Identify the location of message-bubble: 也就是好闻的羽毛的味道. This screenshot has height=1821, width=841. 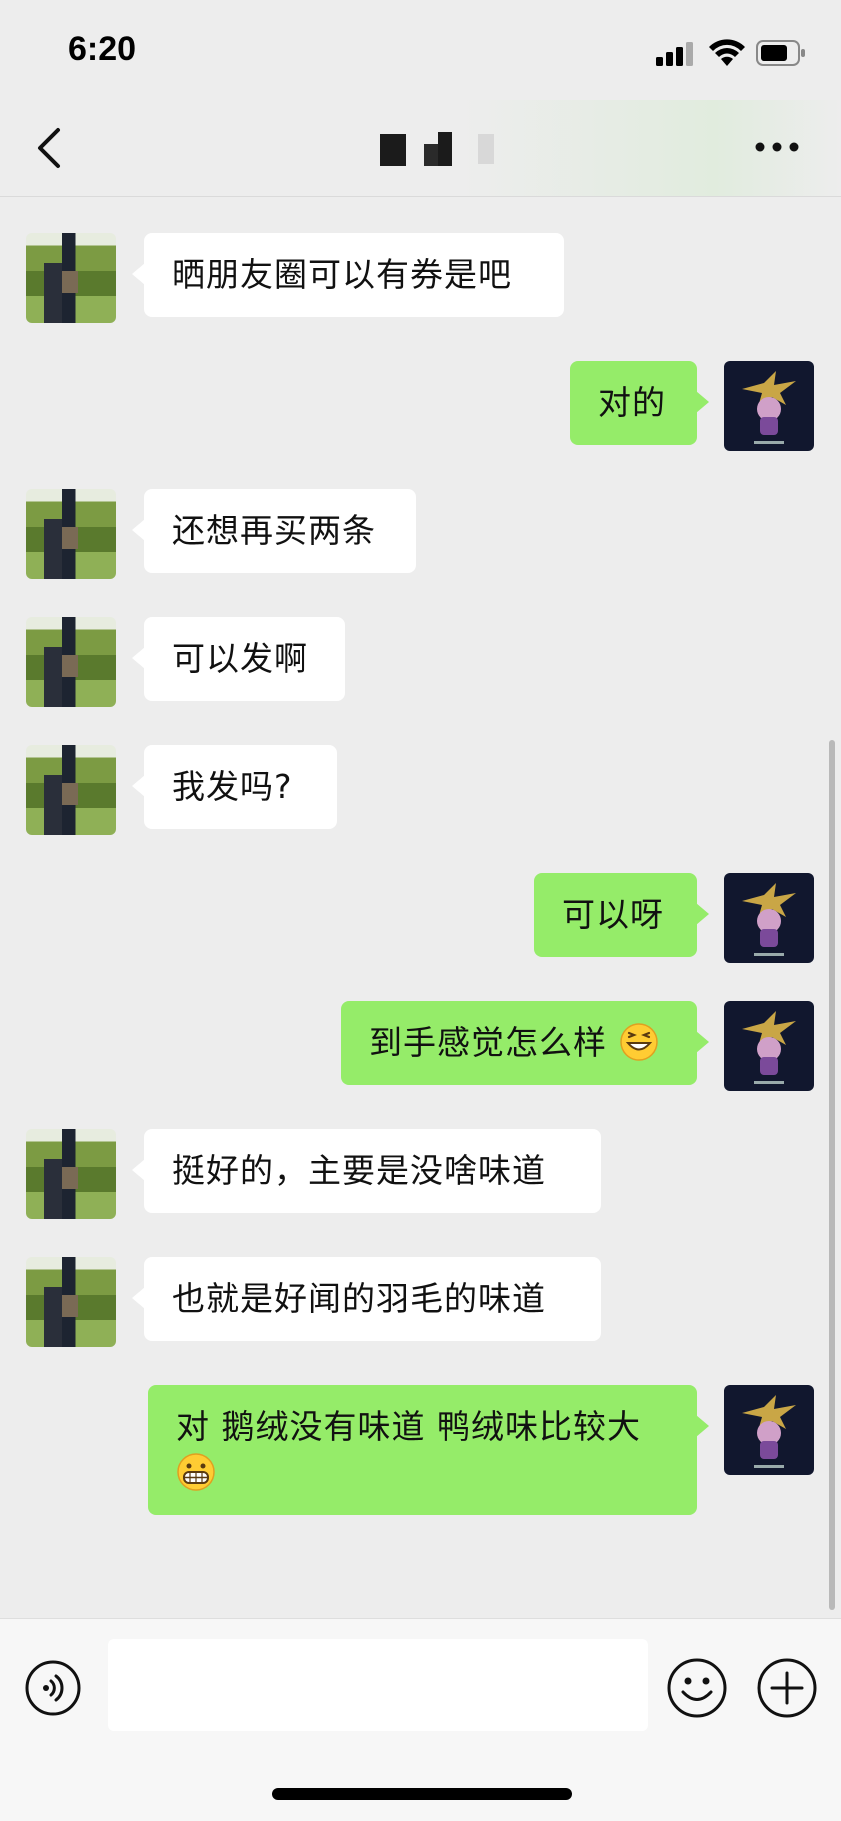
(366, 1299).